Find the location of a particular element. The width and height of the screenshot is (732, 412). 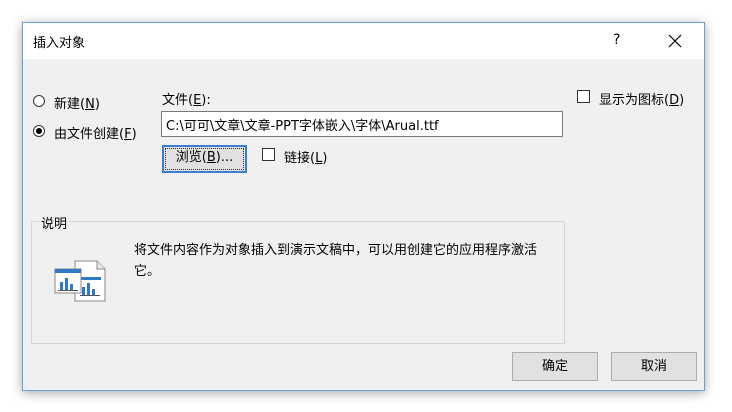

focus-ring is located at coordinates (204, 159).